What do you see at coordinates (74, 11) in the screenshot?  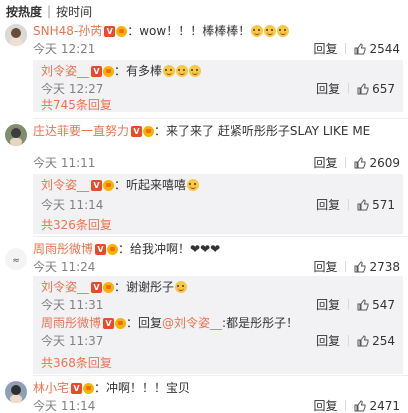 I see `sort-by-time-tab: 按时间` at bounding box center [74, 11].